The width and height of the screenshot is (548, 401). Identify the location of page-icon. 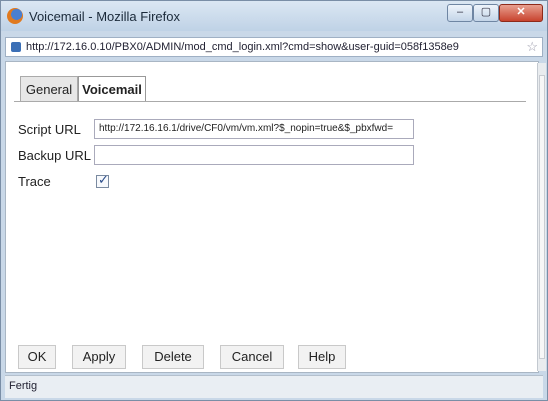
(16, 47).